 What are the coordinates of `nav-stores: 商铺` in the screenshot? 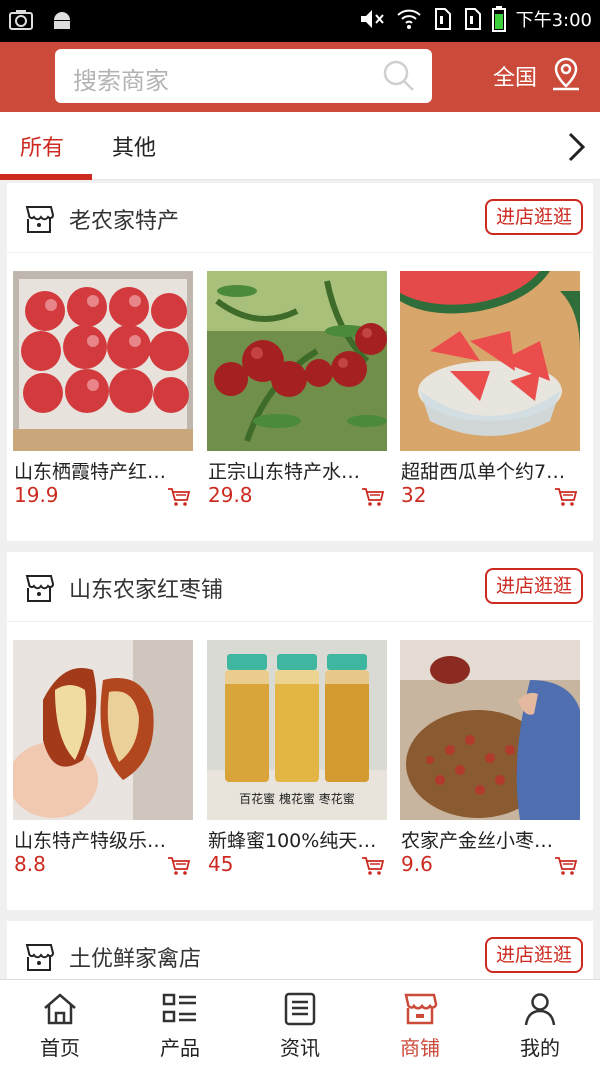 It's located at (420, 1023).